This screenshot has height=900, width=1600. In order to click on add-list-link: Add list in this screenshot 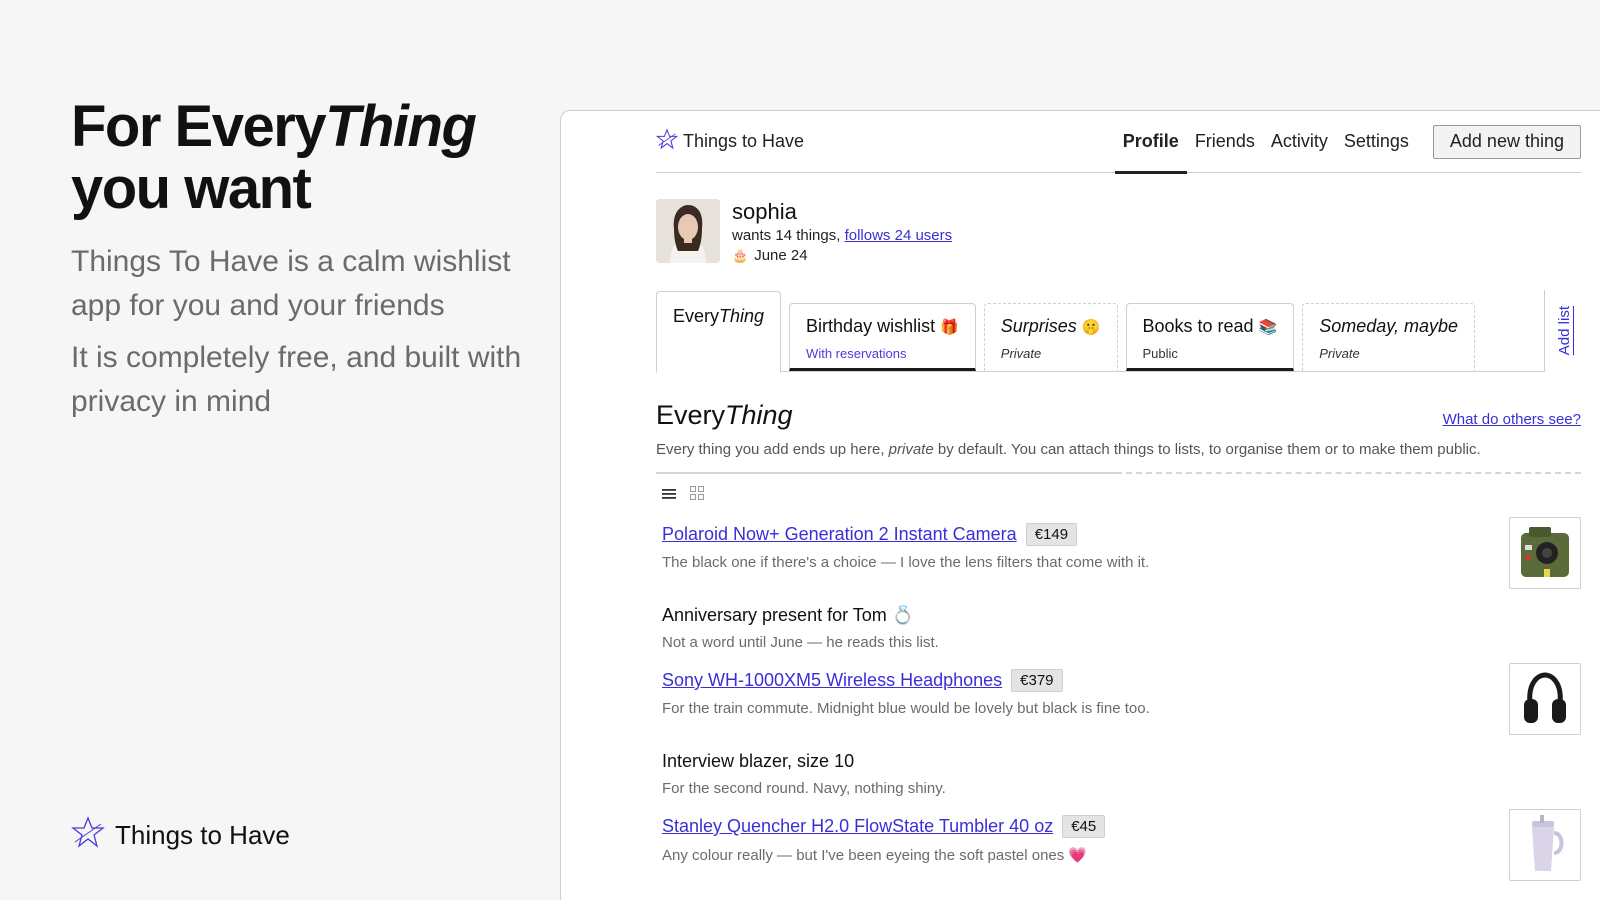, I will do `click(1564, 330)`.